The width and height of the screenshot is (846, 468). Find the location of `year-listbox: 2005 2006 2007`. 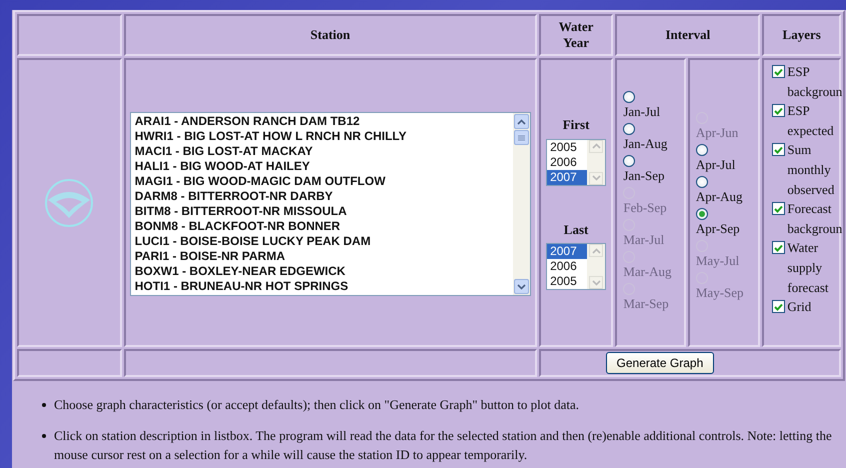

year-listbox: 2005 2006 2007 is located at coordinates (576, 162).